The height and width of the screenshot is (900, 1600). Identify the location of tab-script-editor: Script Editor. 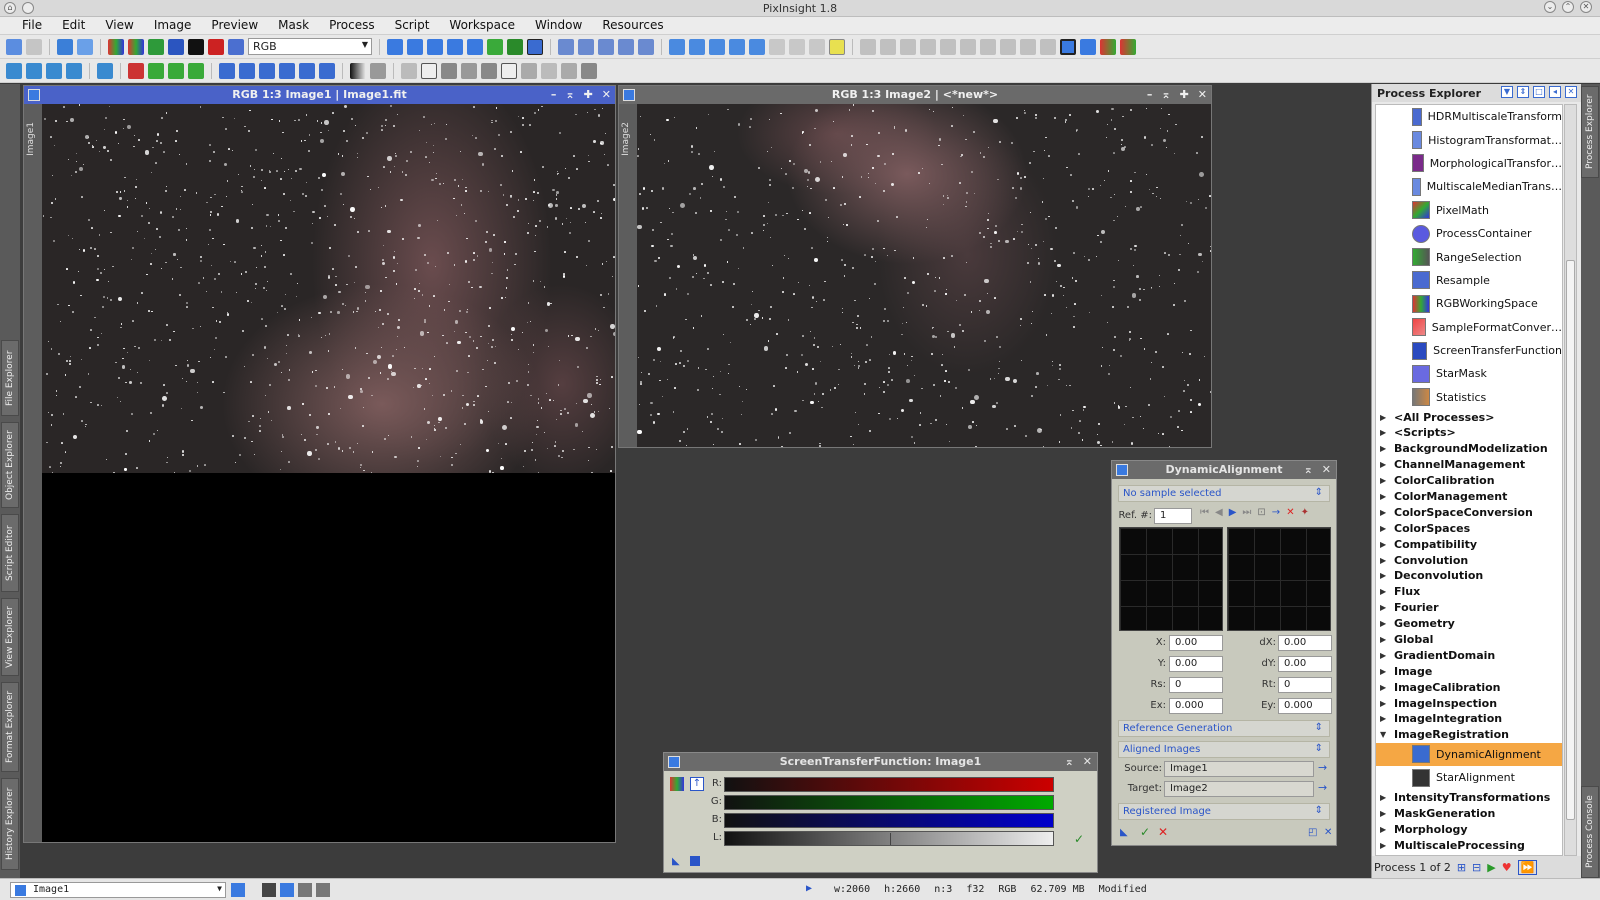
(10, 553).